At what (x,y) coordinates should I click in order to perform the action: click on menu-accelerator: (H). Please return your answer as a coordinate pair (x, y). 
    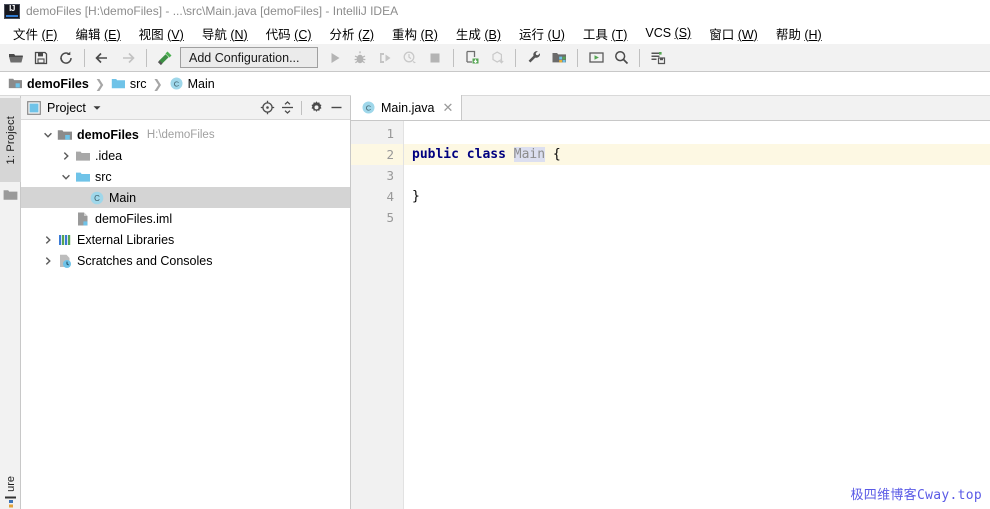
    Looking at the image, I should click on (813, 34).